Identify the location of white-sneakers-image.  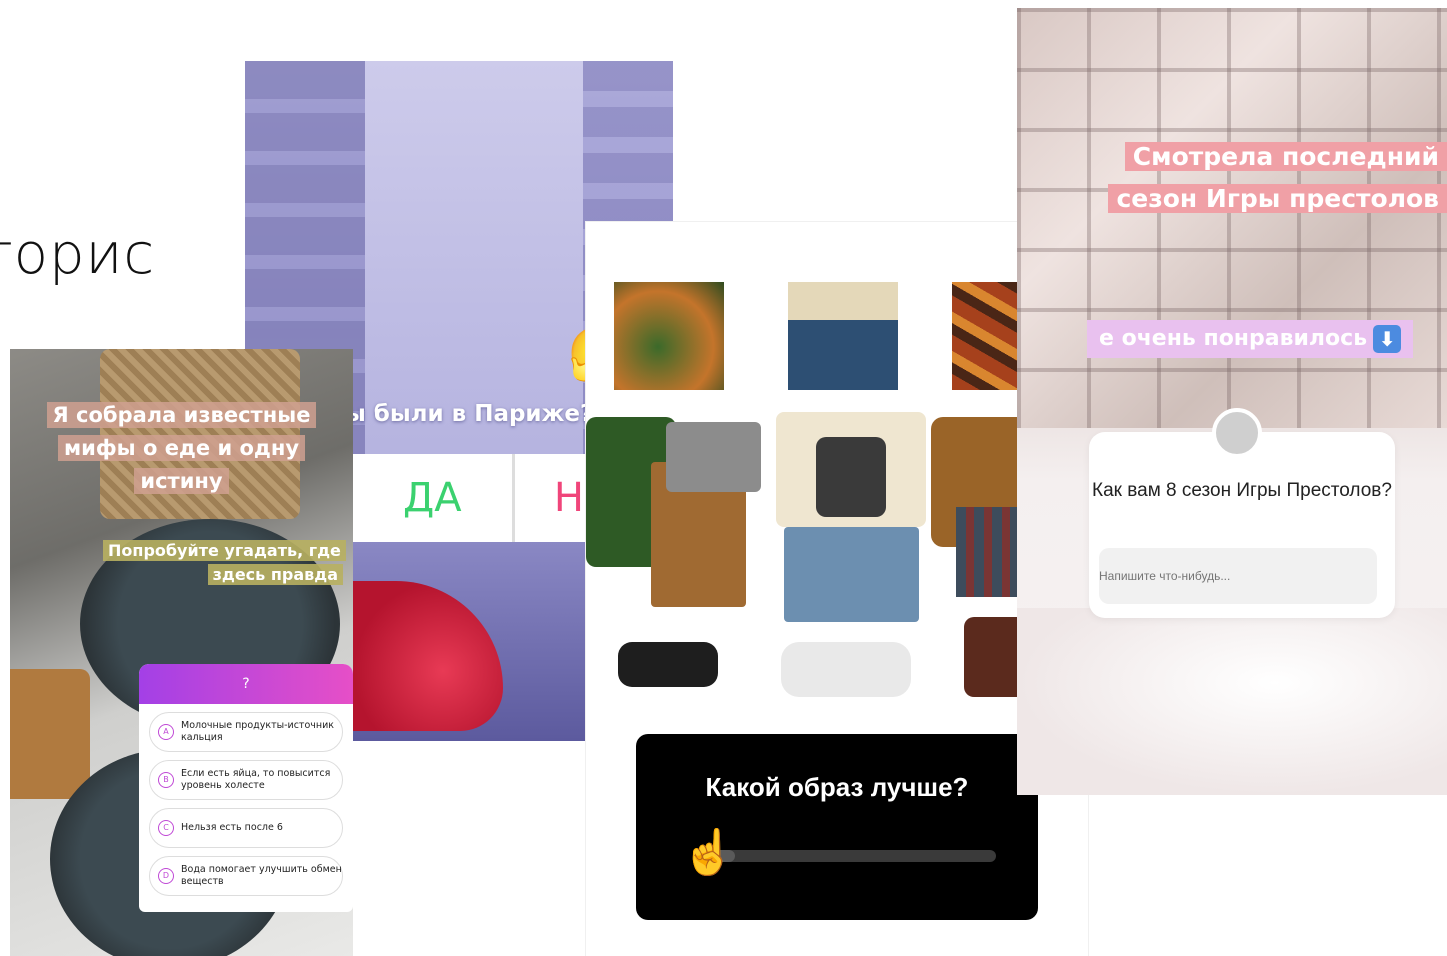
(846, 669).